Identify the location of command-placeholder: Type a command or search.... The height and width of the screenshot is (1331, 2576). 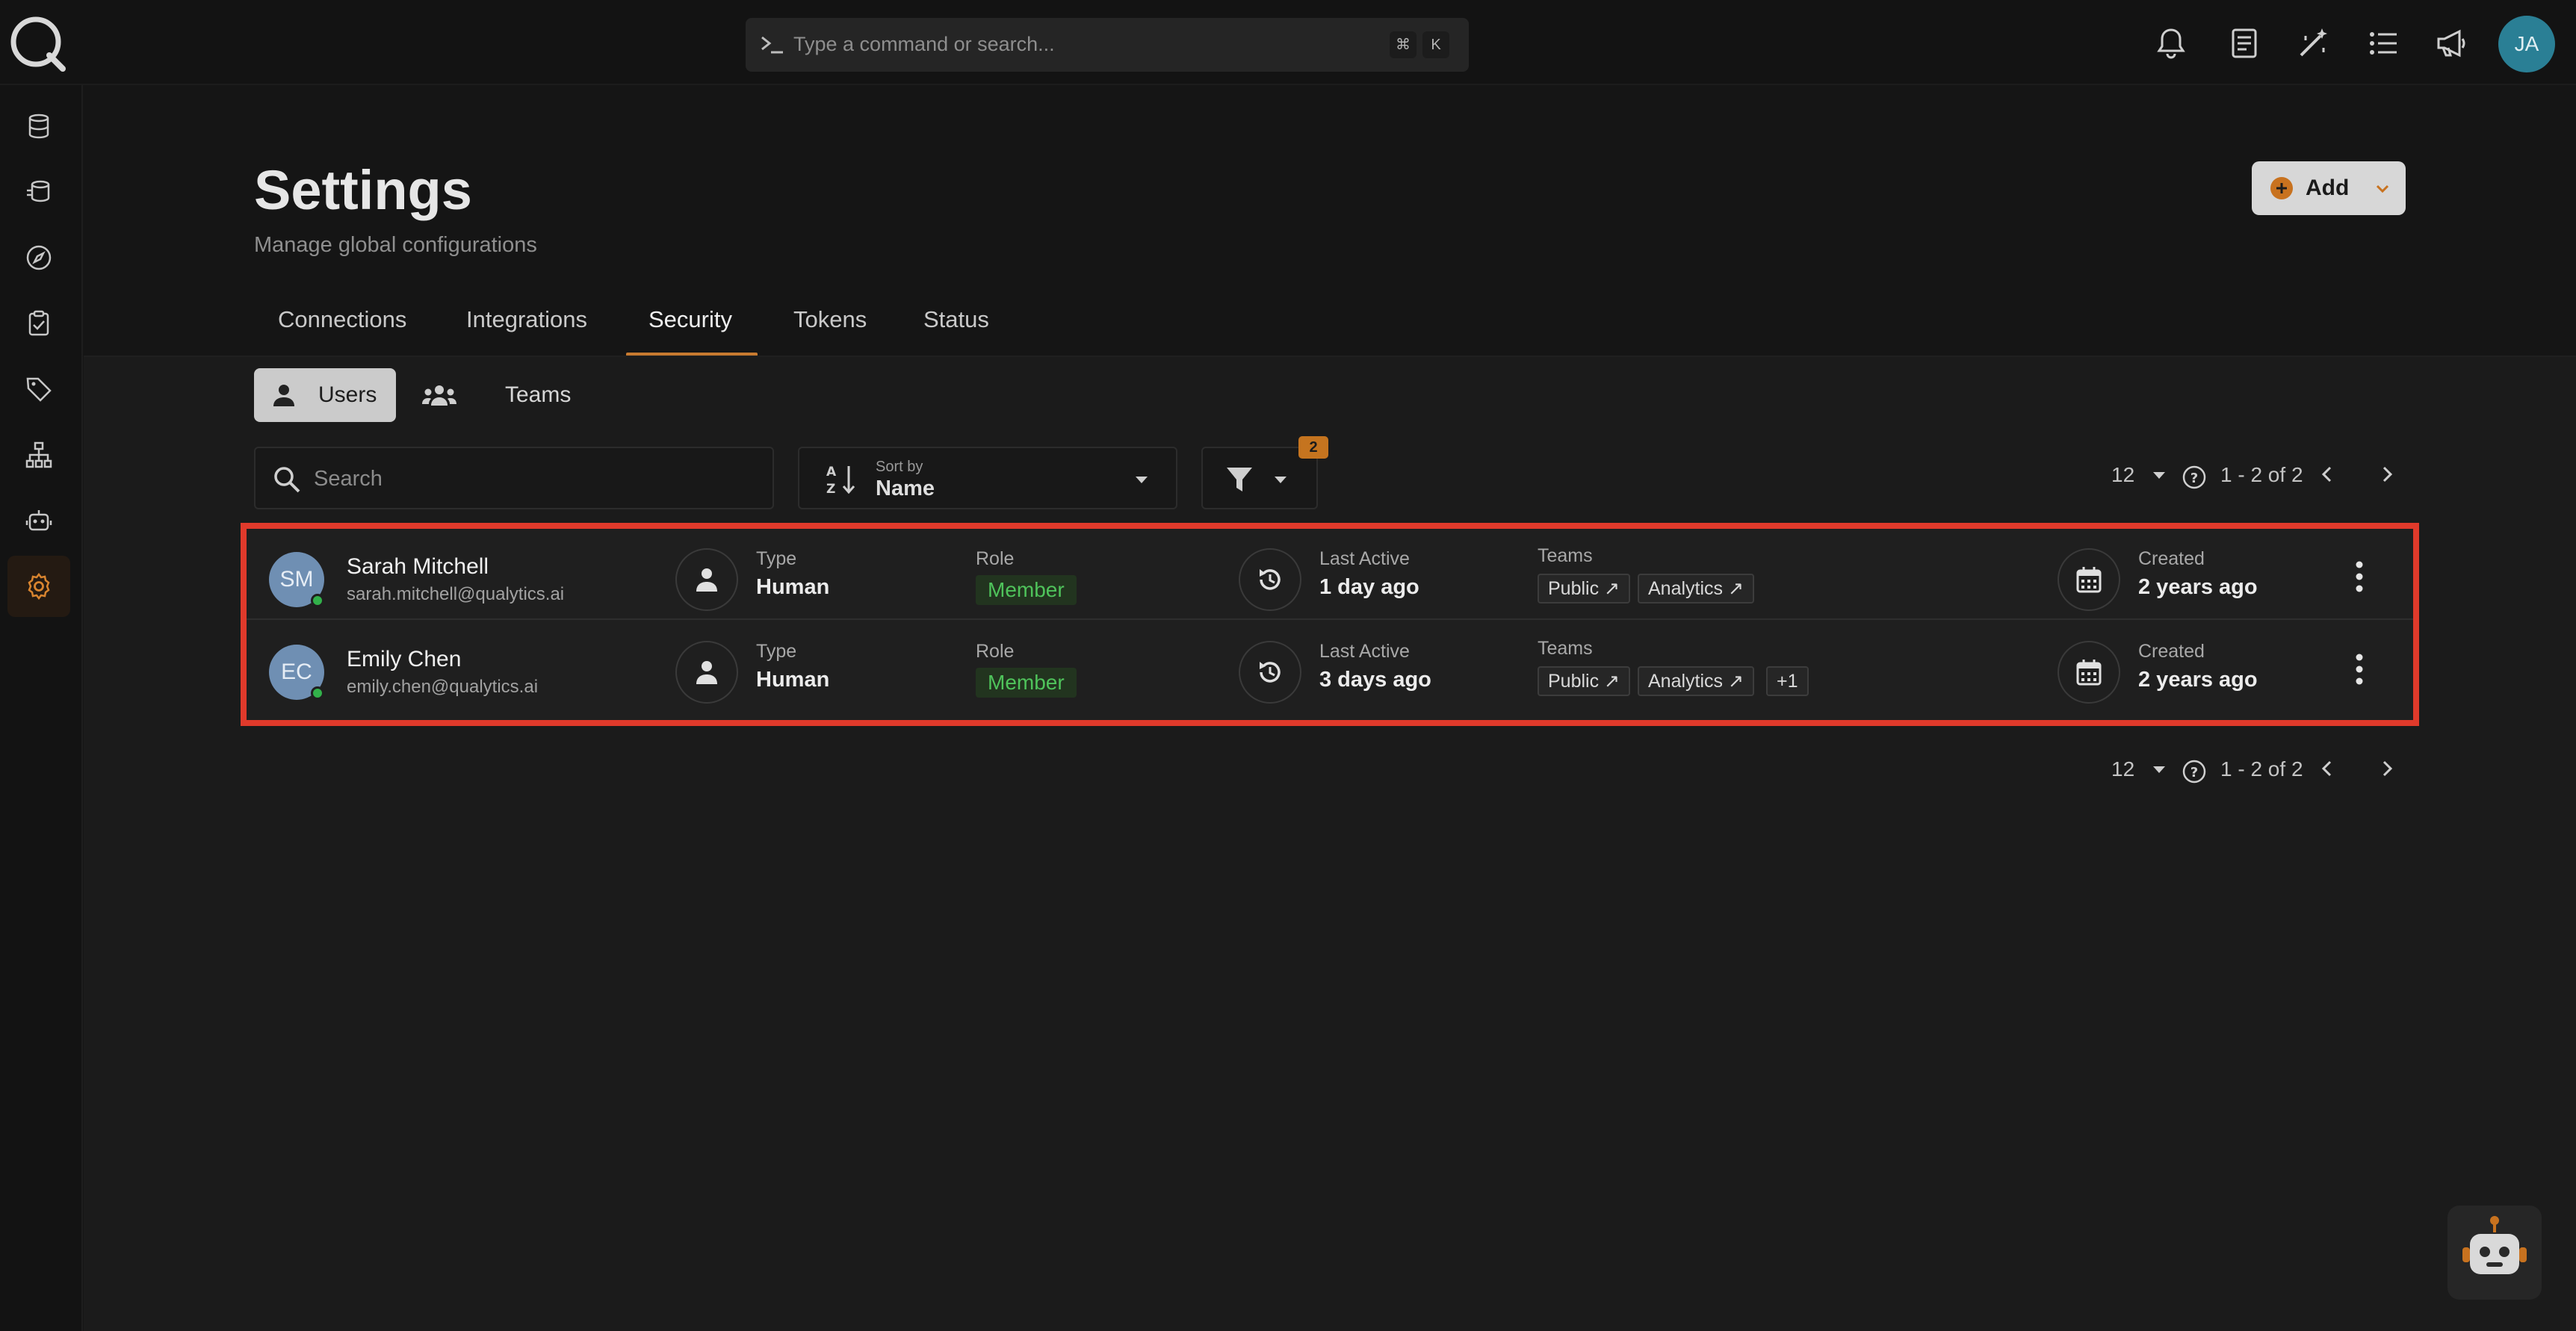
(924, 44).